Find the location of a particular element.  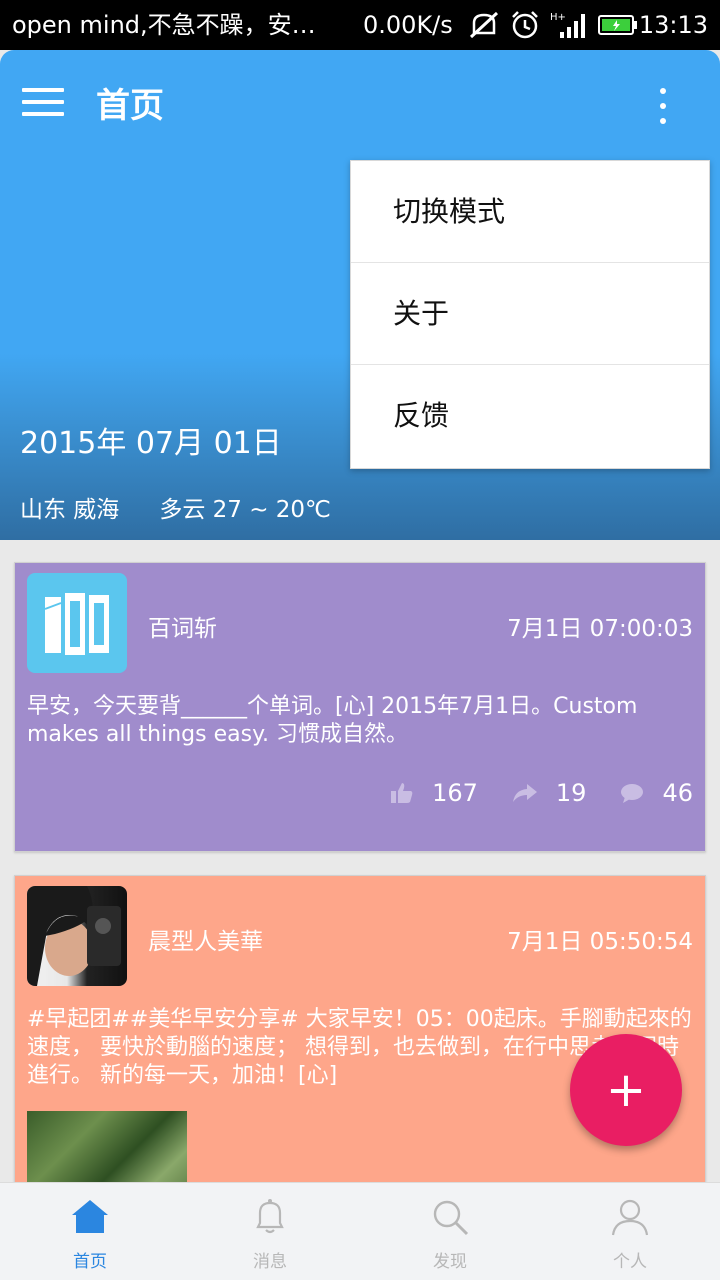

baicizhan-logo-icon is located at coordinates (76, 624).